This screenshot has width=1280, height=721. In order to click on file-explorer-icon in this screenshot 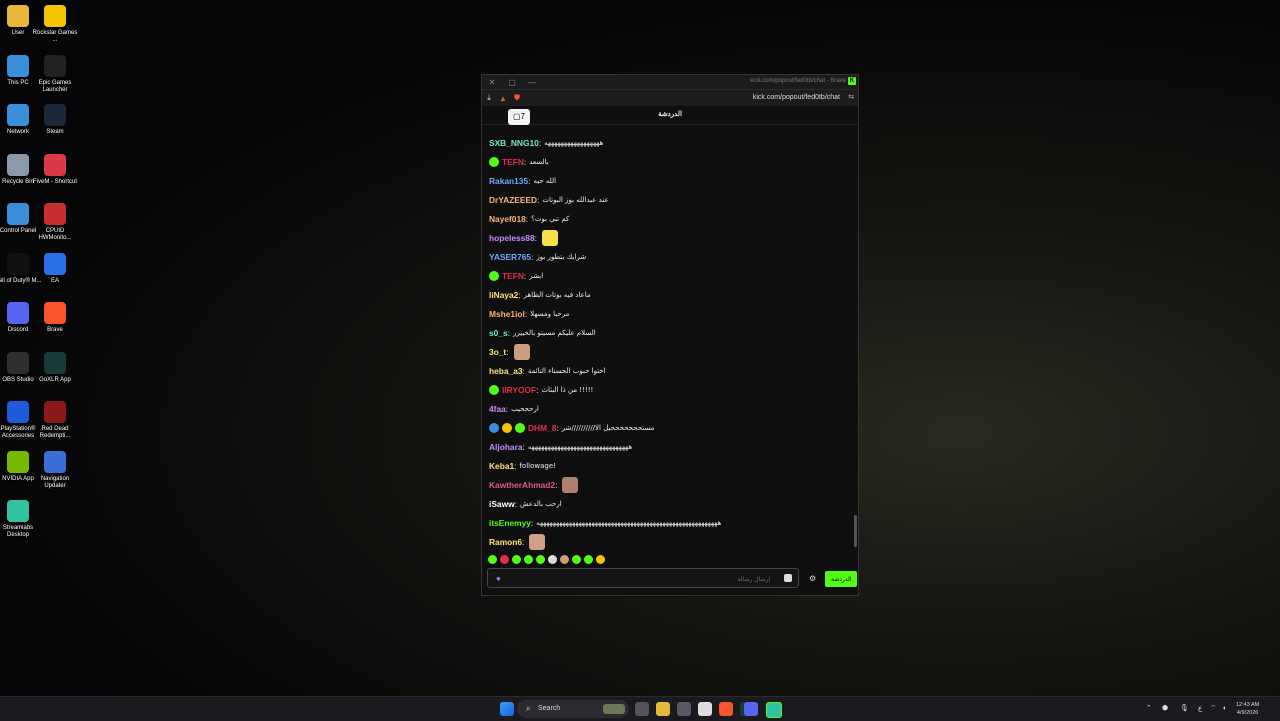, I will do `click(663, 709)`.